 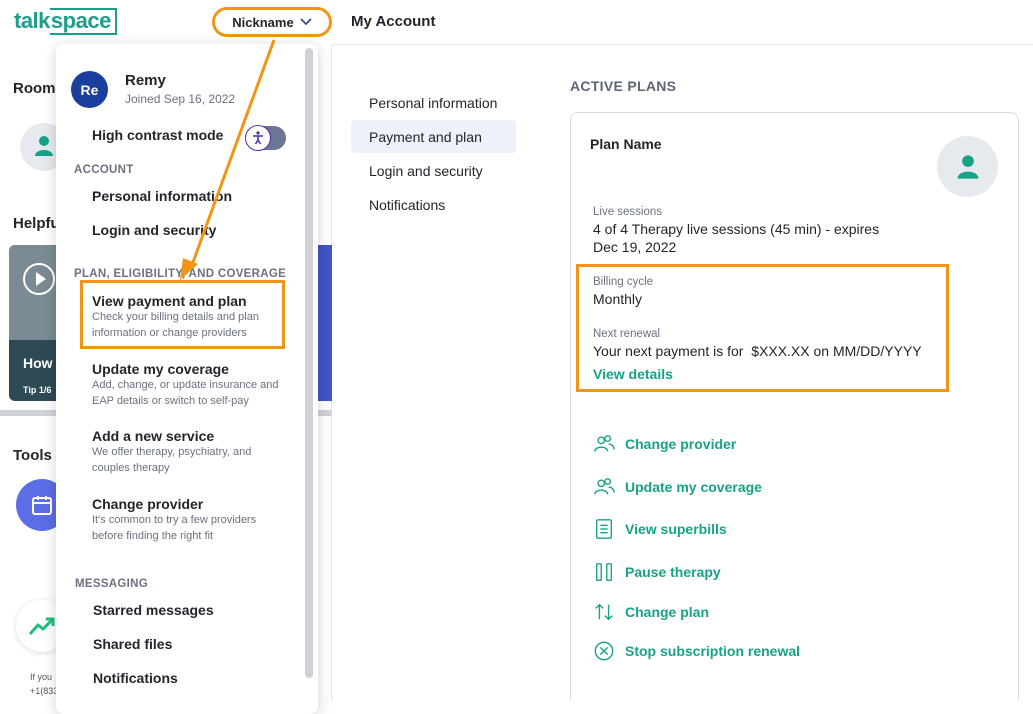 I want to click on tools-heading: Tools, so click(x=32, y=455).